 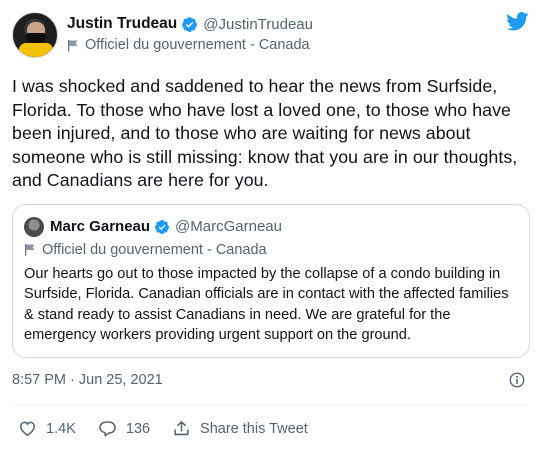 I want to click on reply-button: 136, so click(x=124, y=428).